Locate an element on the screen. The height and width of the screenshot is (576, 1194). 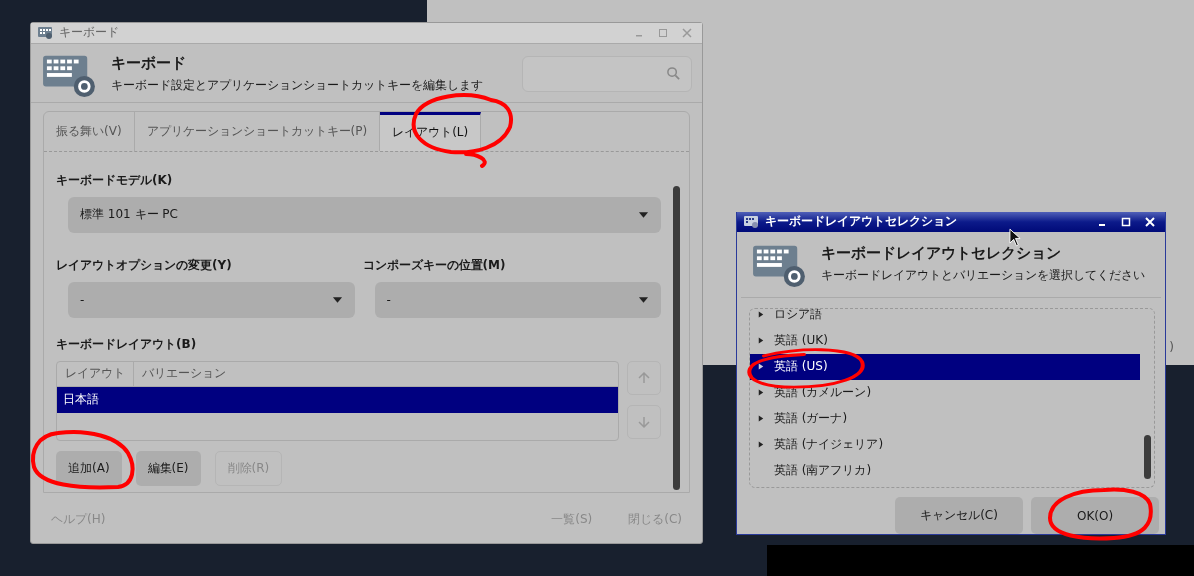
compose-dropdown: - is located at coordinates (517, 299).